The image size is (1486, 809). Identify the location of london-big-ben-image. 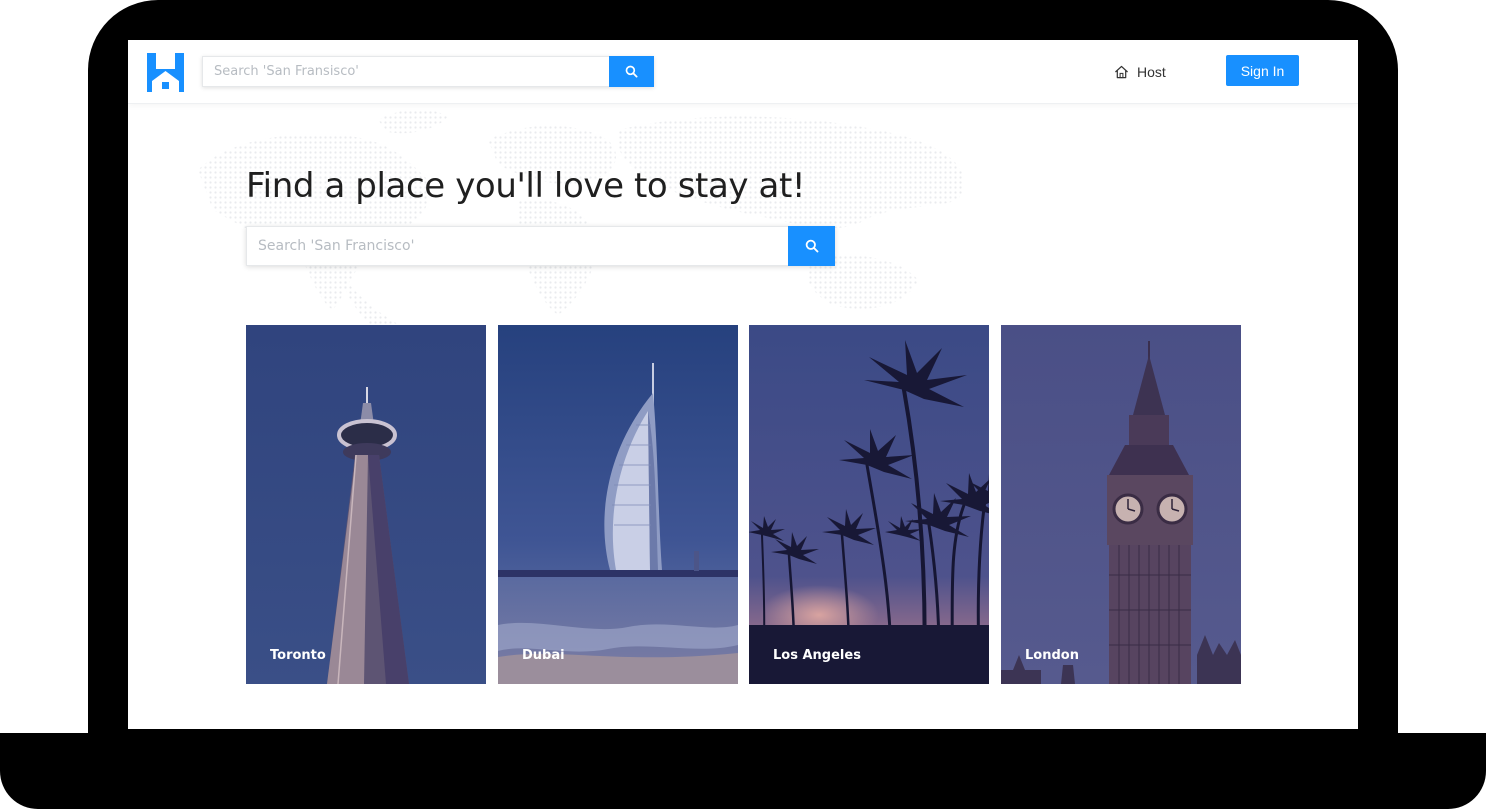
(1121, 504).